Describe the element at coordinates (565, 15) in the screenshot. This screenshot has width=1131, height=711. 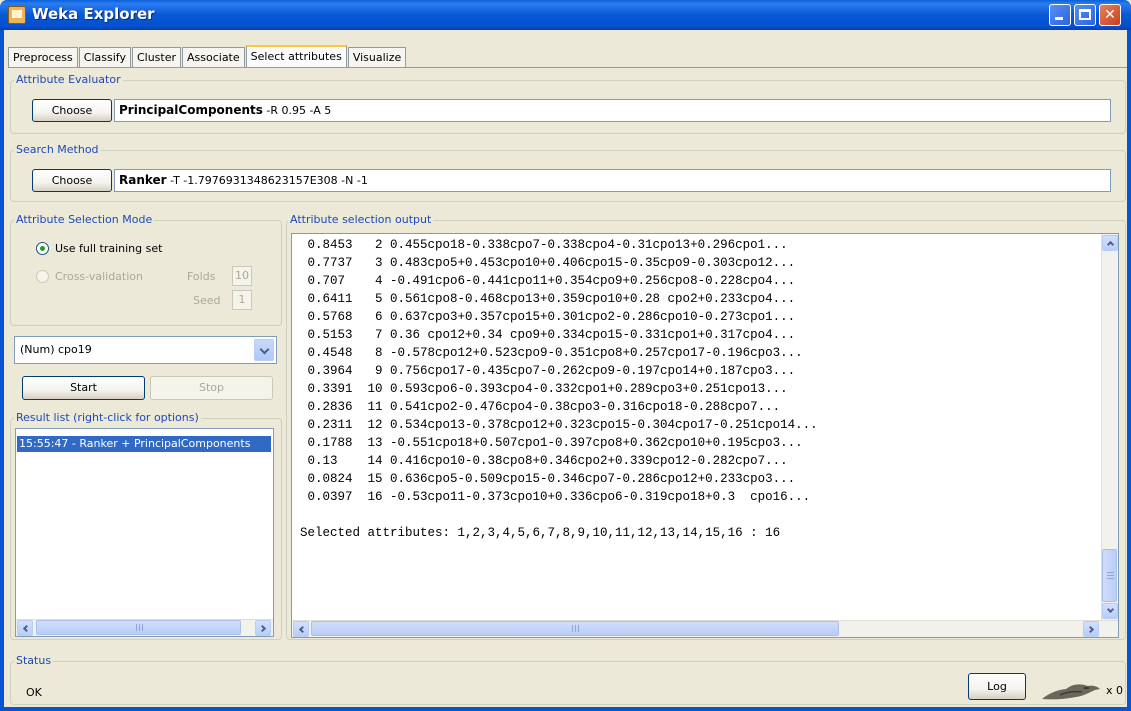
I see `title-bar: Weka Explorer ✕` at that location.